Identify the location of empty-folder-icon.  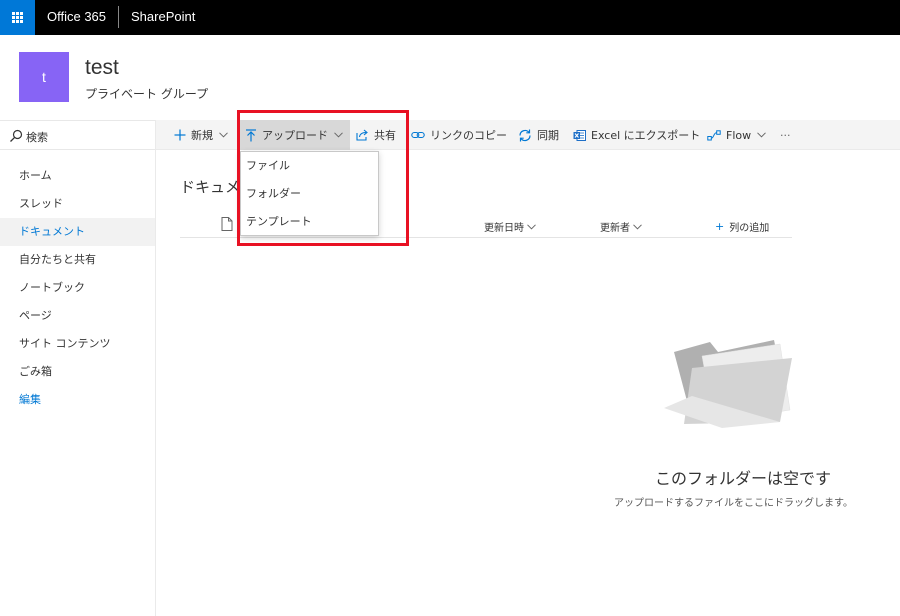
(728, 384).